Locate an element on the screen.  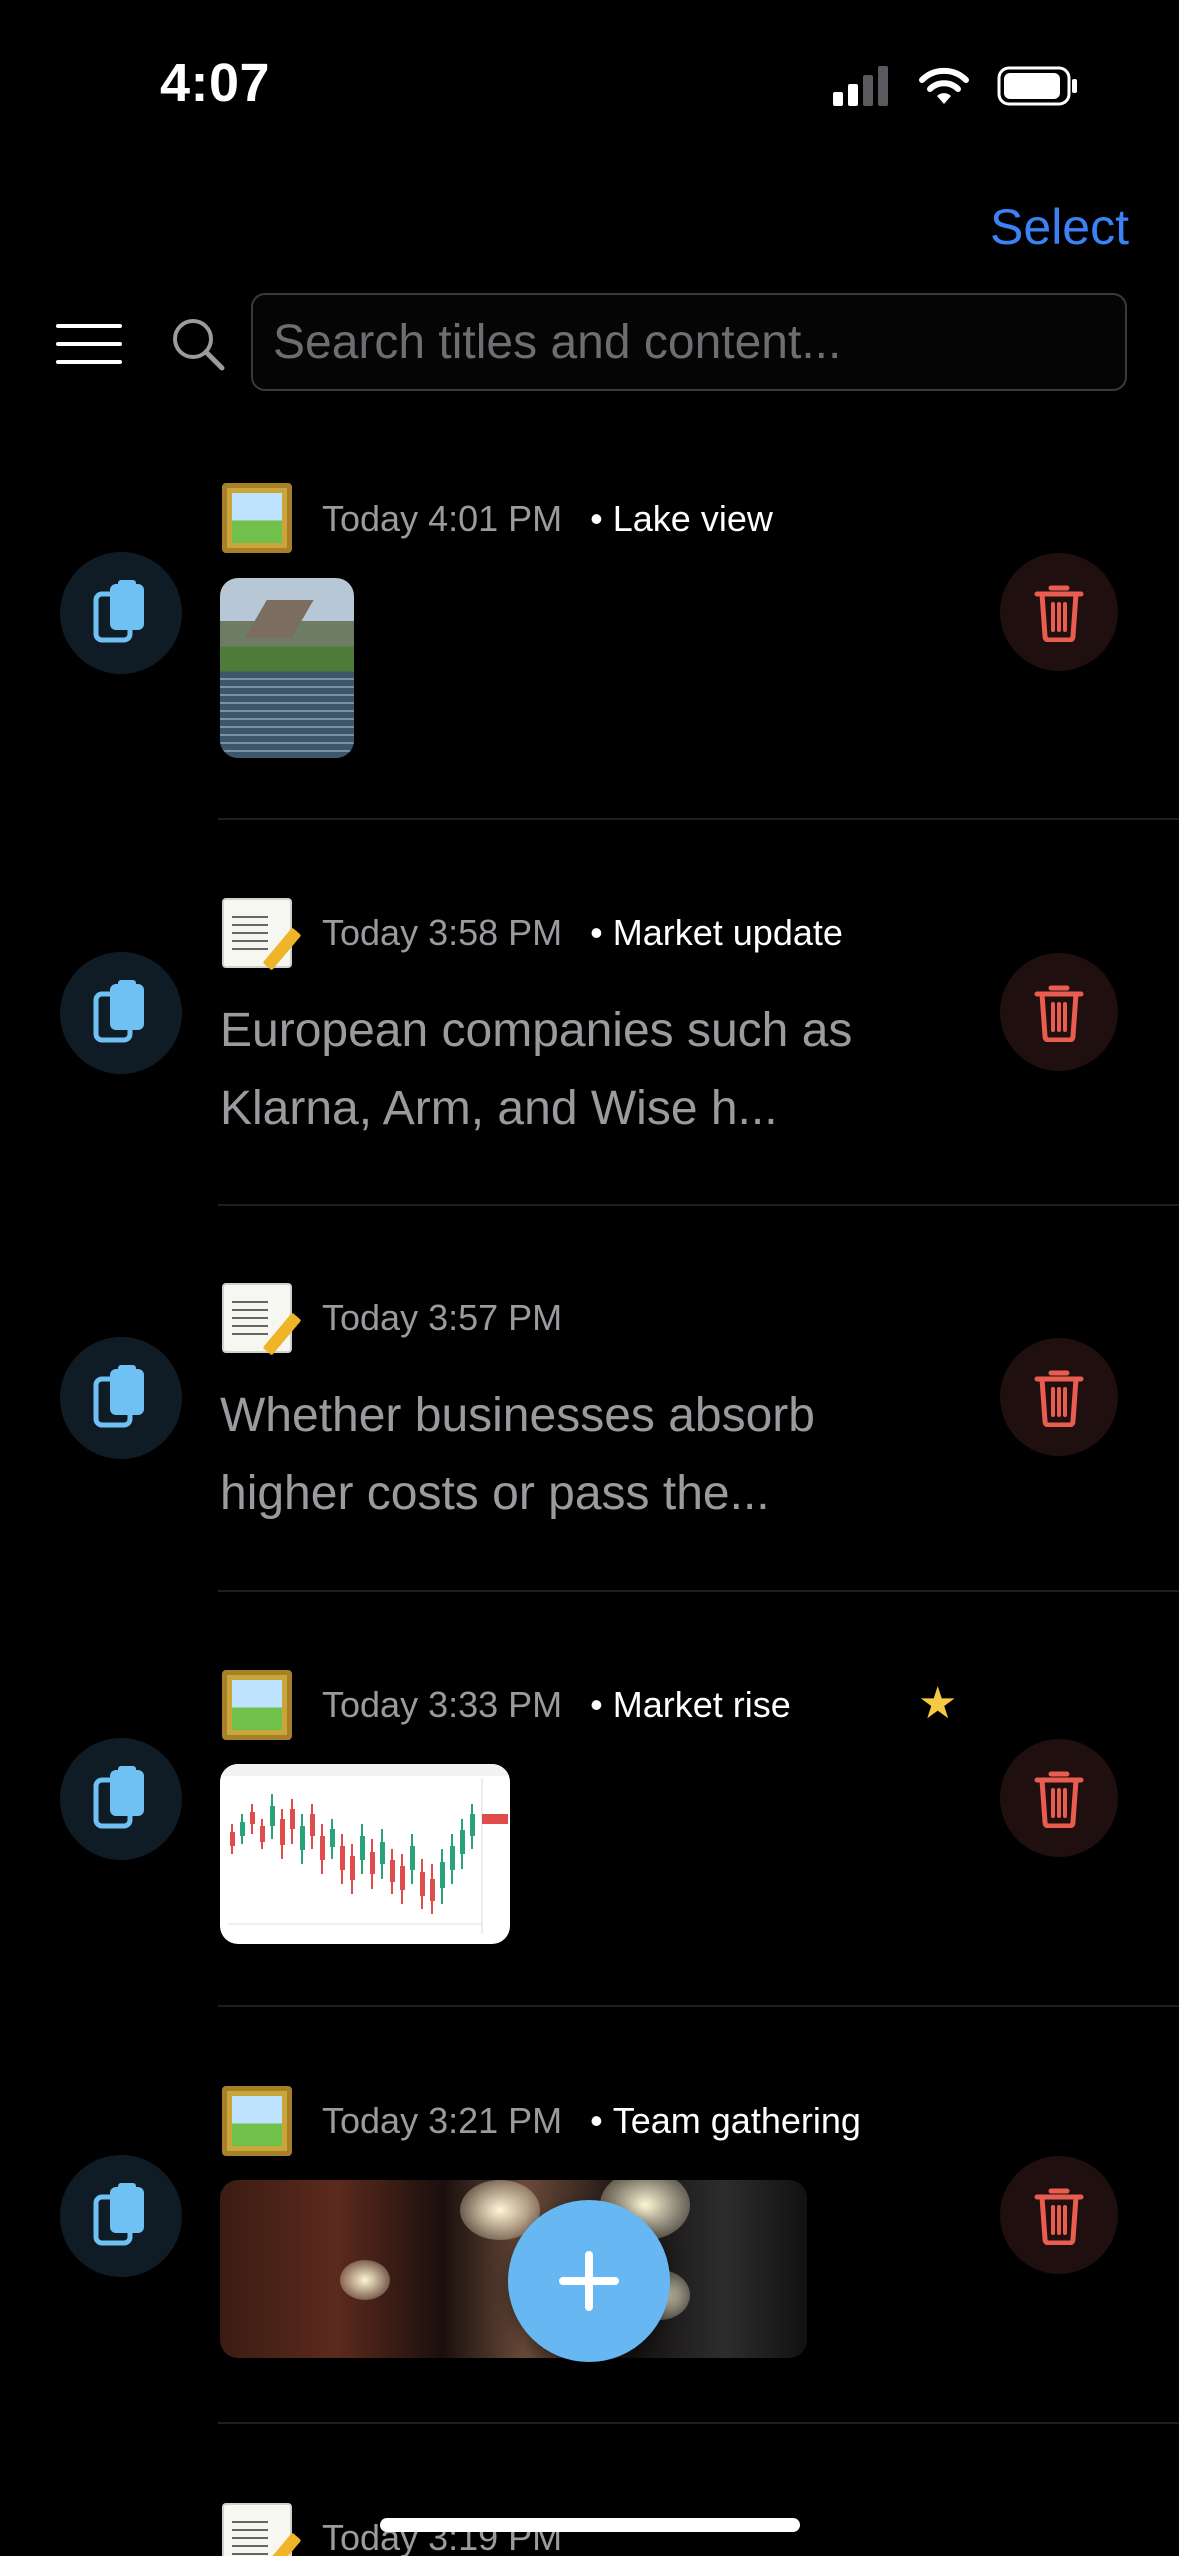
wifi-icon is located at coordinates (944, 85).